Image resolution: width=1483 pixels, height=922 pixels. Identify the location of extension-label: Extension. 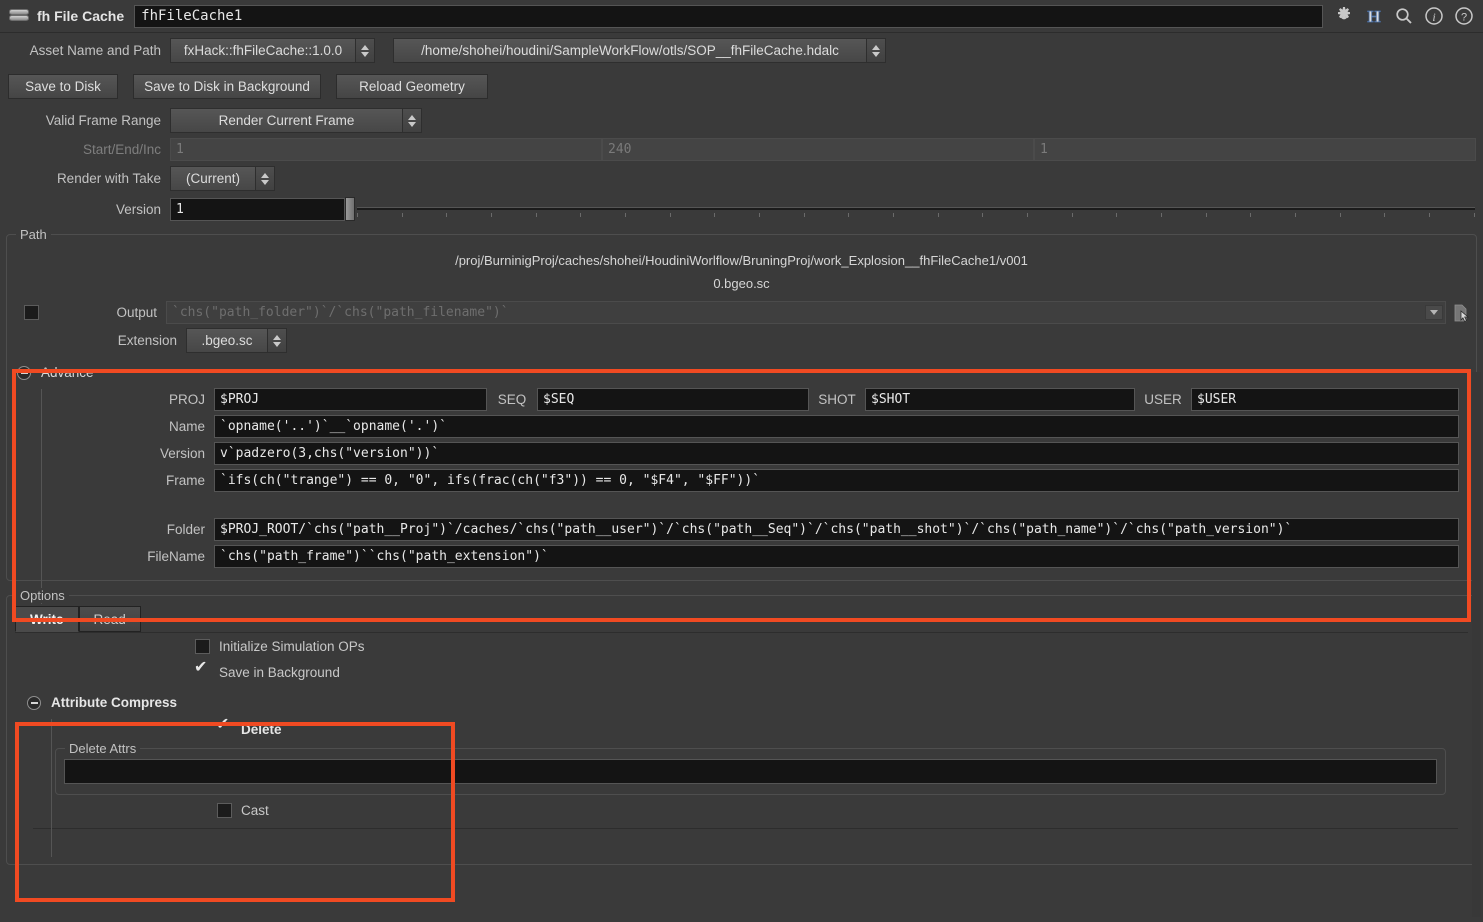
(147, 340).